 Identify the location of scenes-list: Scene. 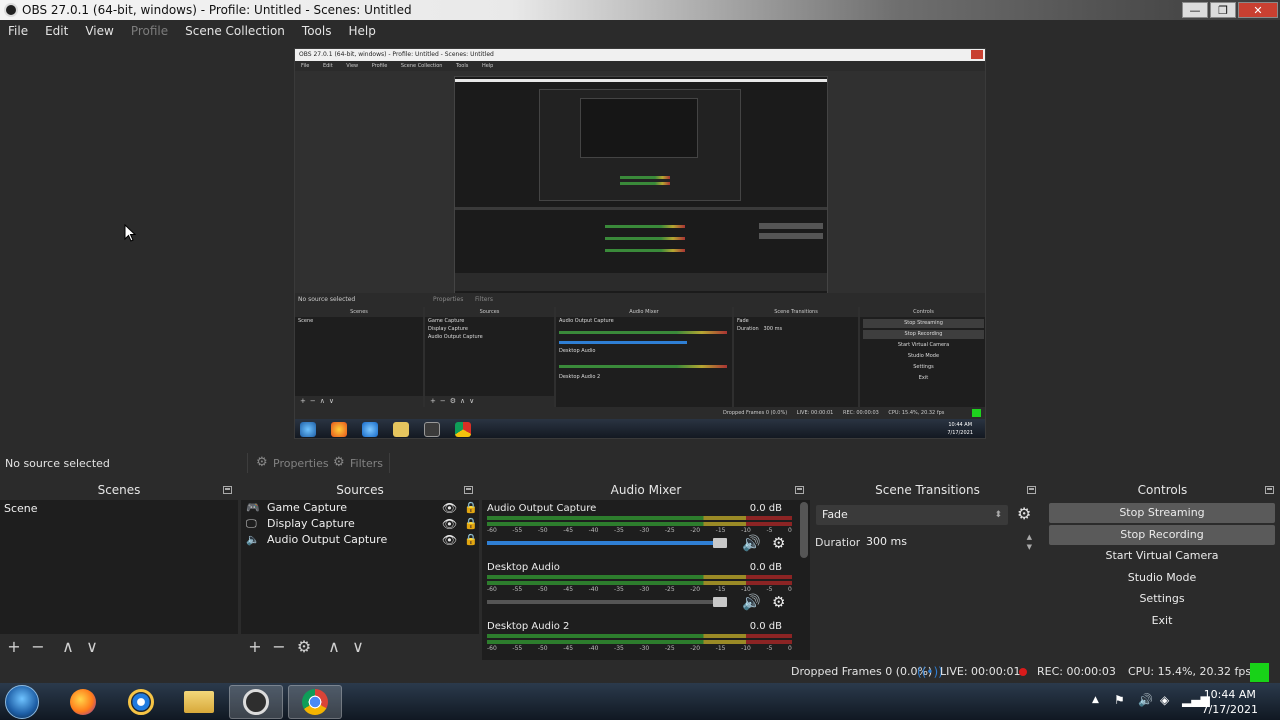
(119, 567).